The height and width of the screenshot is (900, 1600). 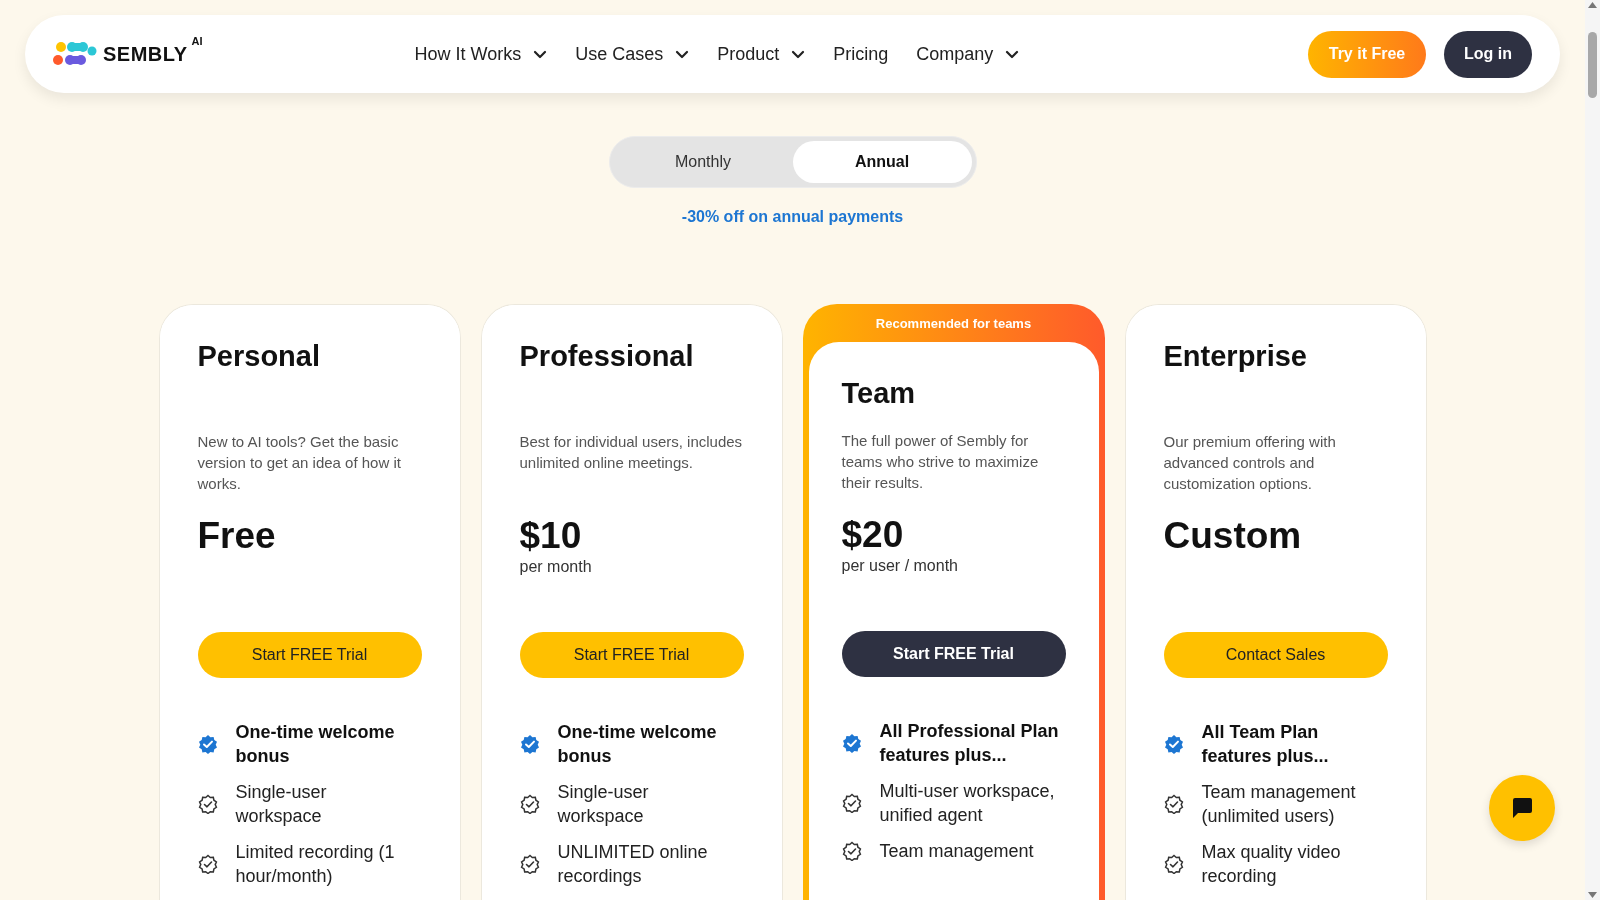 What do you see at coordinates (861, 54) in the screenshot?
I see `nav-link: Pricing` at bounding box center [861, 54].